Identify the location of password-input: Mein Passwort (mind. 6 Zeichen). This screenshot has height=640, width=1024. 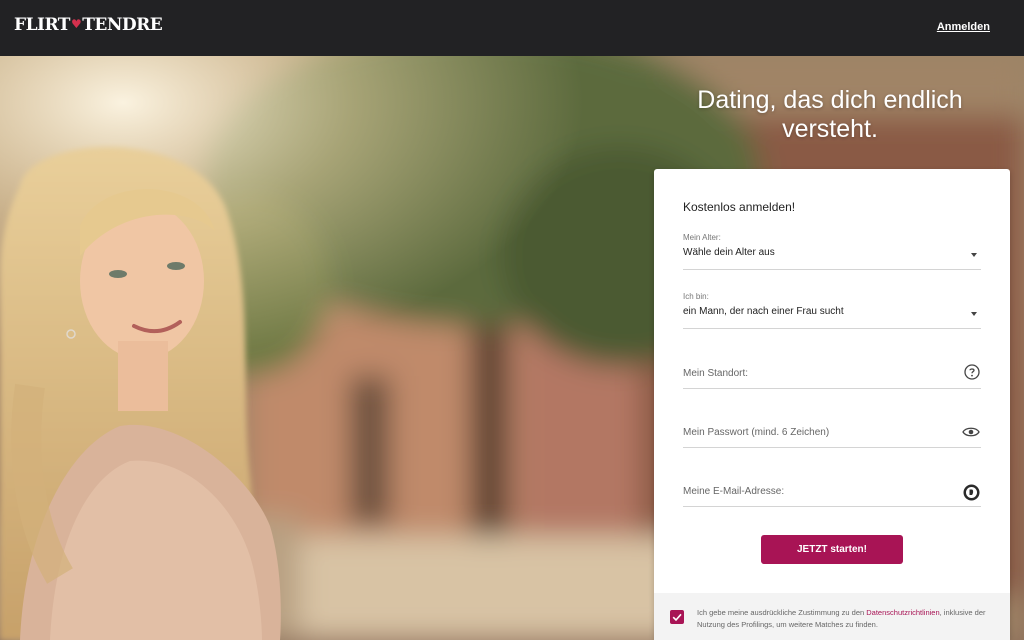
(832, 437).